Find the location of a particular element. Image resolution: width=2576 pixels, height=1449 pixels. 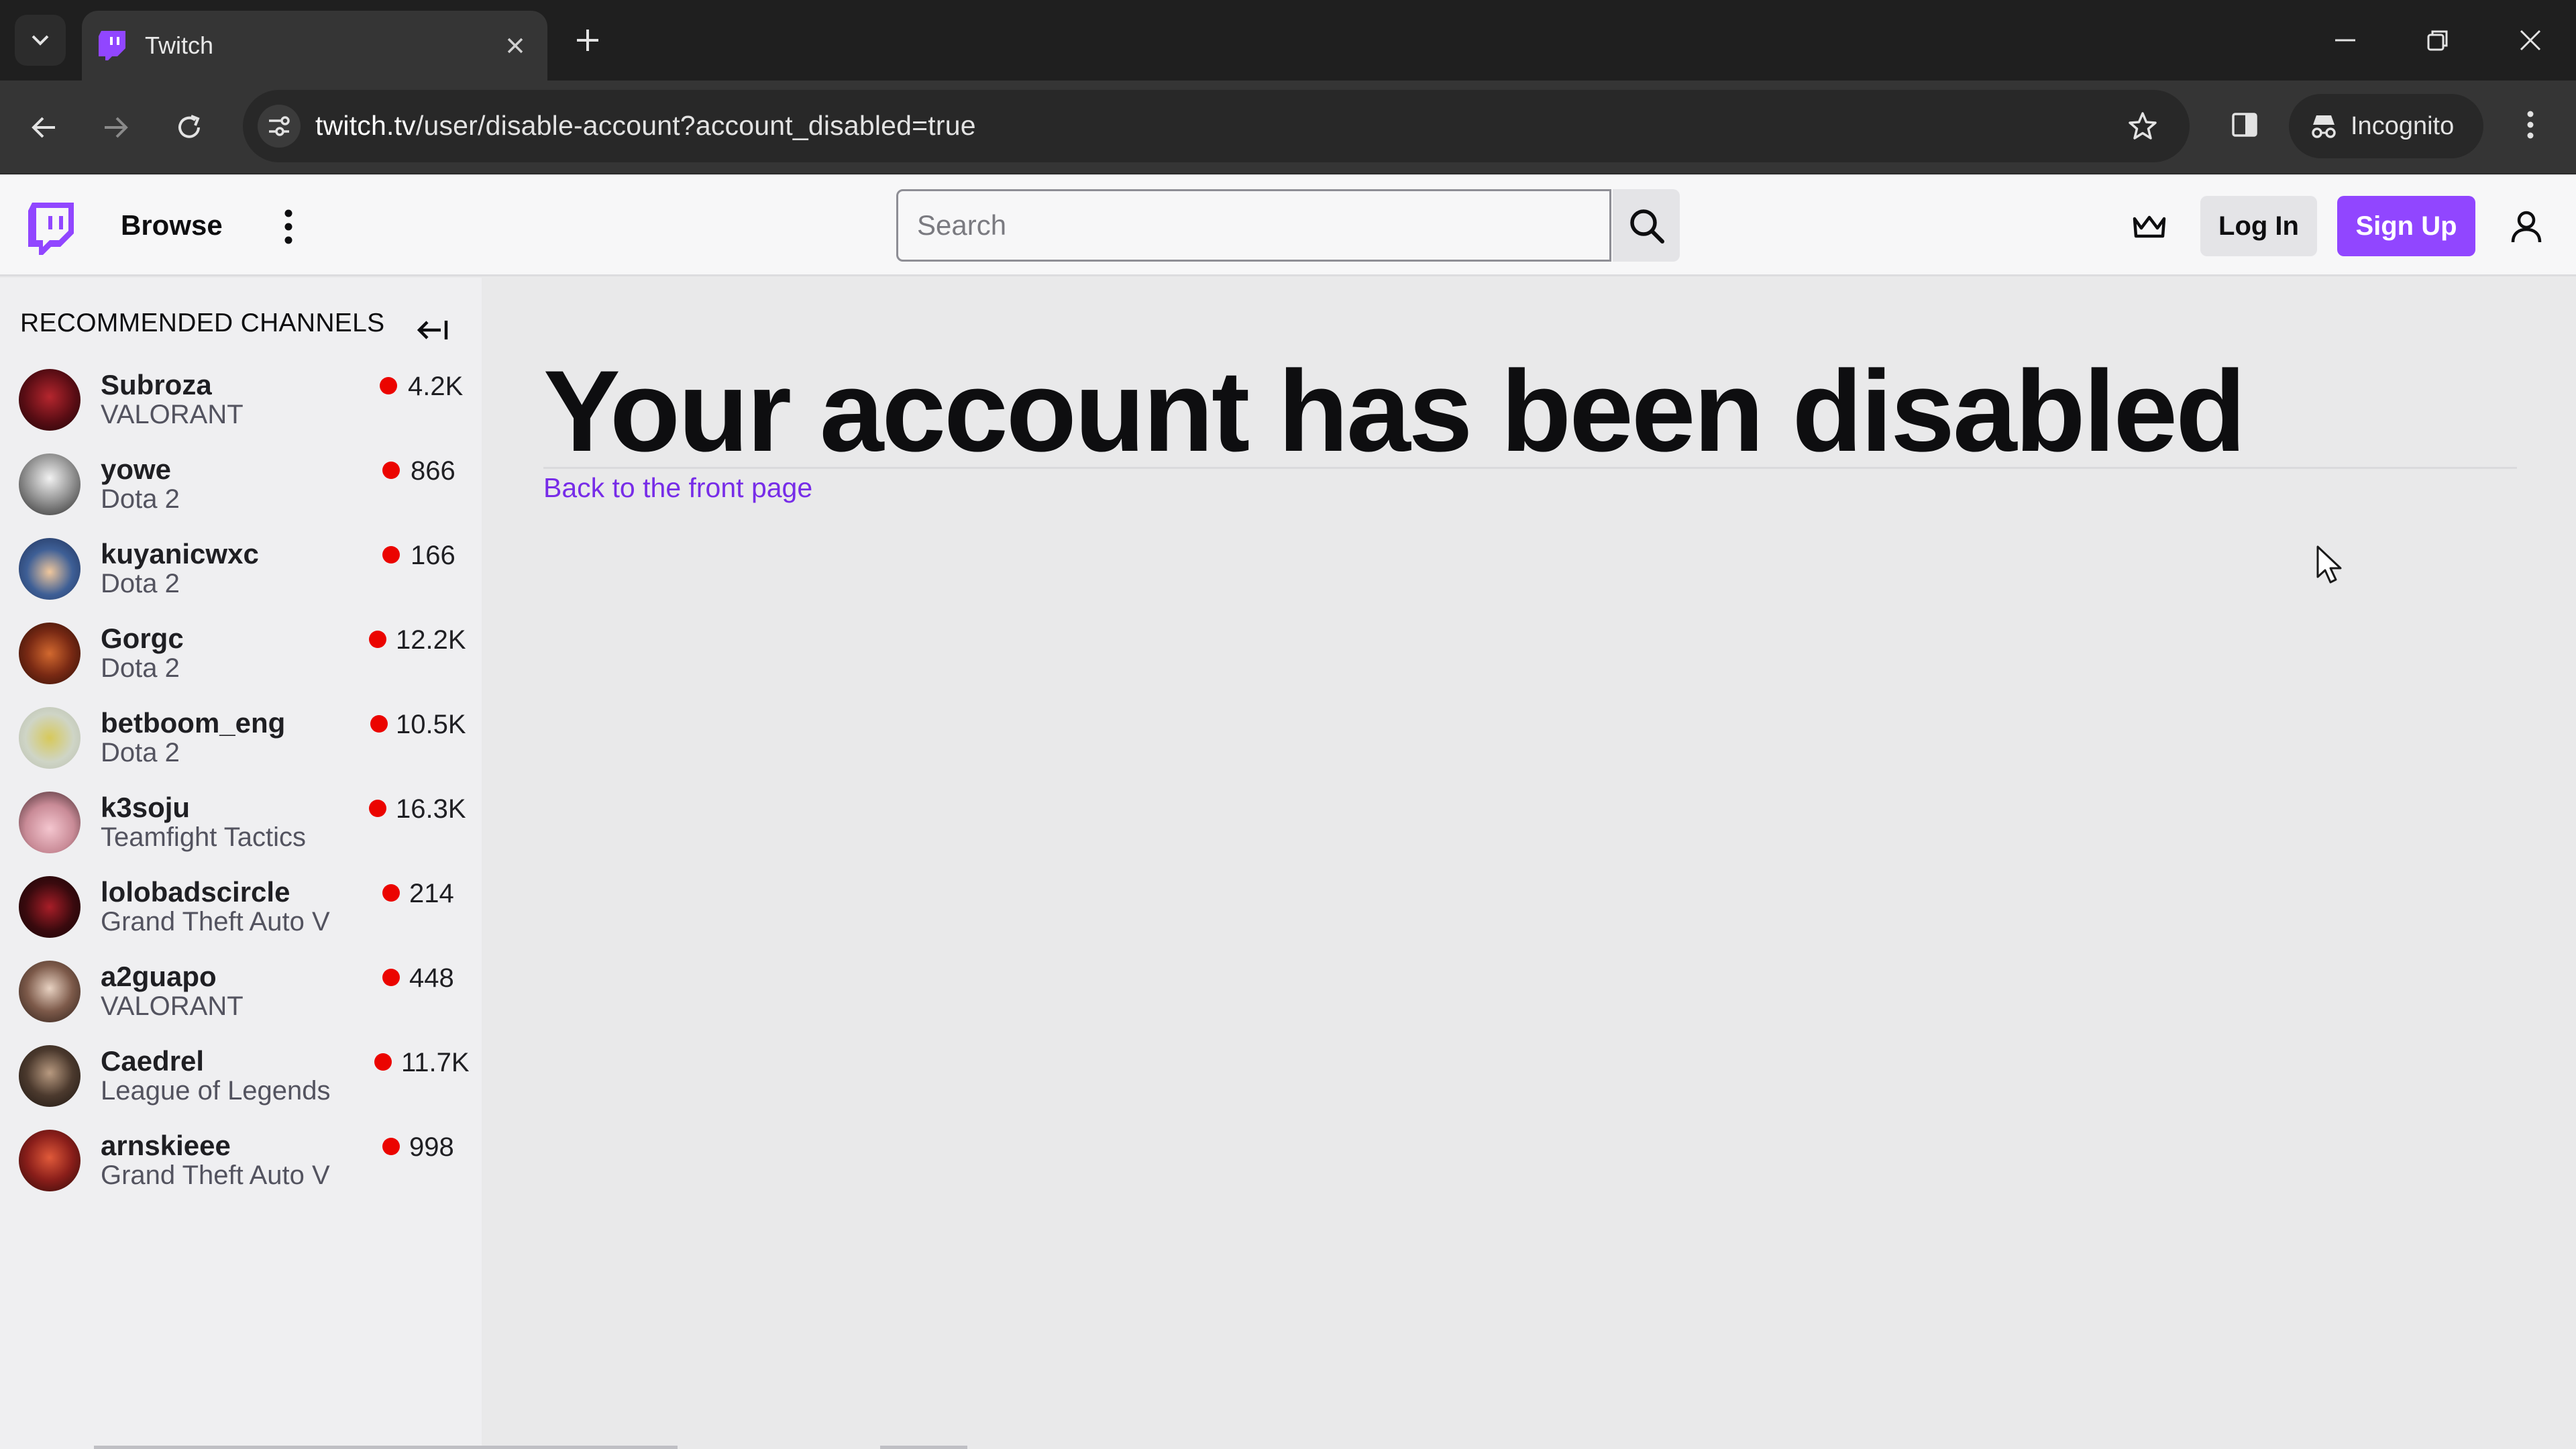

new-tab-plus-icon is located at coordinates (587, 40).